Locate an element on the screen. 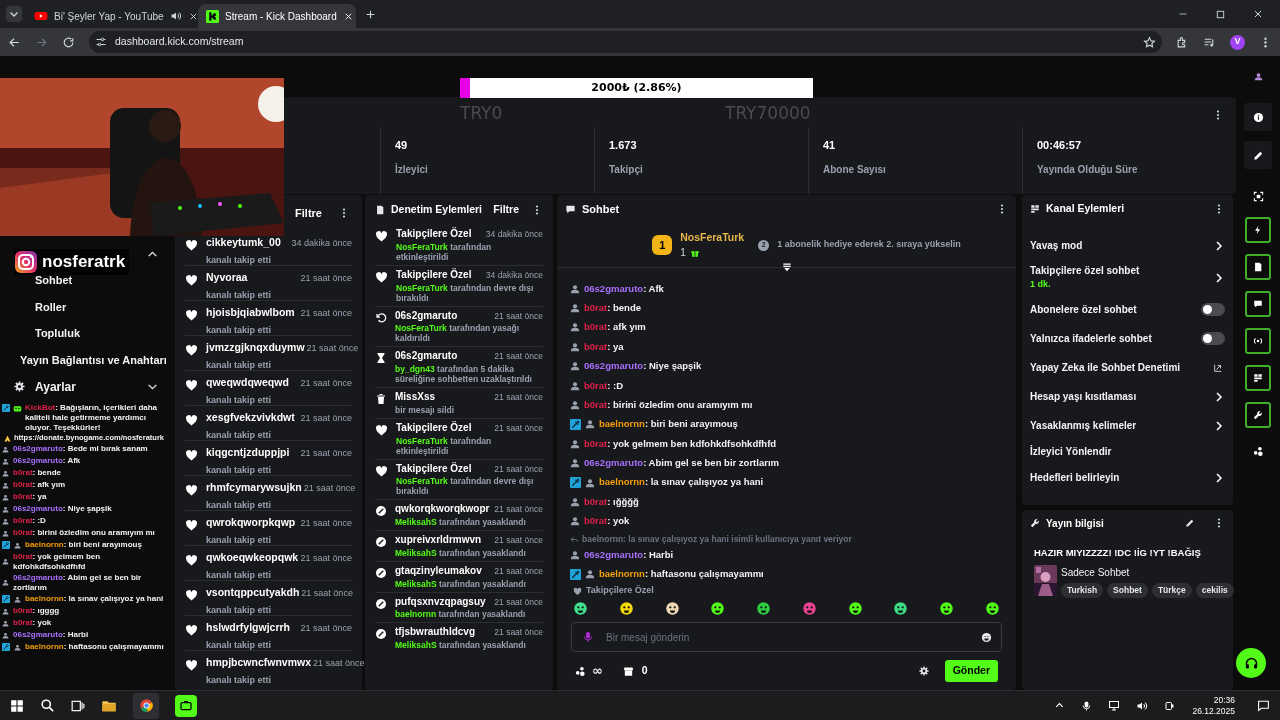  action-label: Yapay Zeka ile Sohbet Denetimi is located at coordinates (1119, 367).